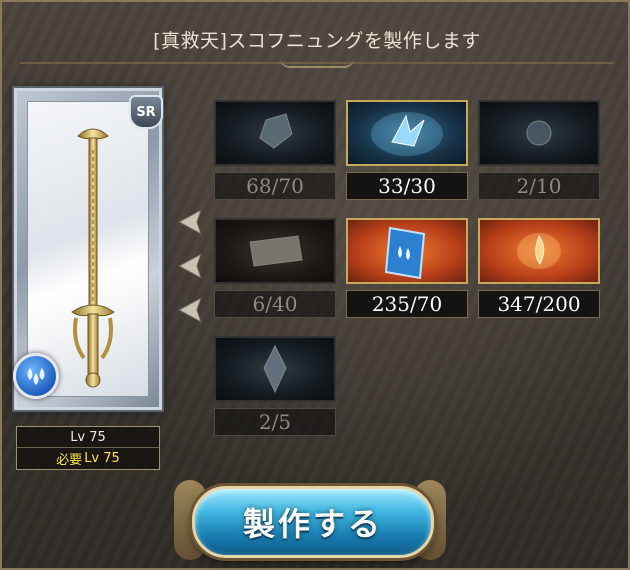  Describe the element at coordinates (88, 437) in the screenshot. I see `current-level: Lv 75` at that location.